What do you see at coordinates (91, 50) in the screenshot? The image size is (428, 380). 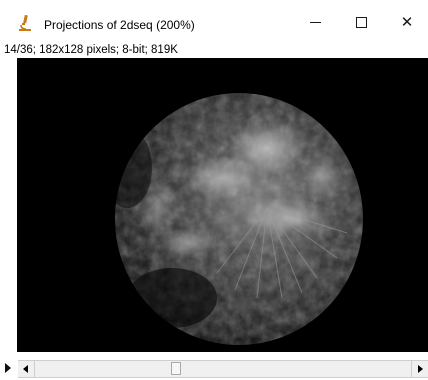 I see `image-info: 14/36; 182x128 pixels; 8-bit; 819K` at bounding box center [91, 50].